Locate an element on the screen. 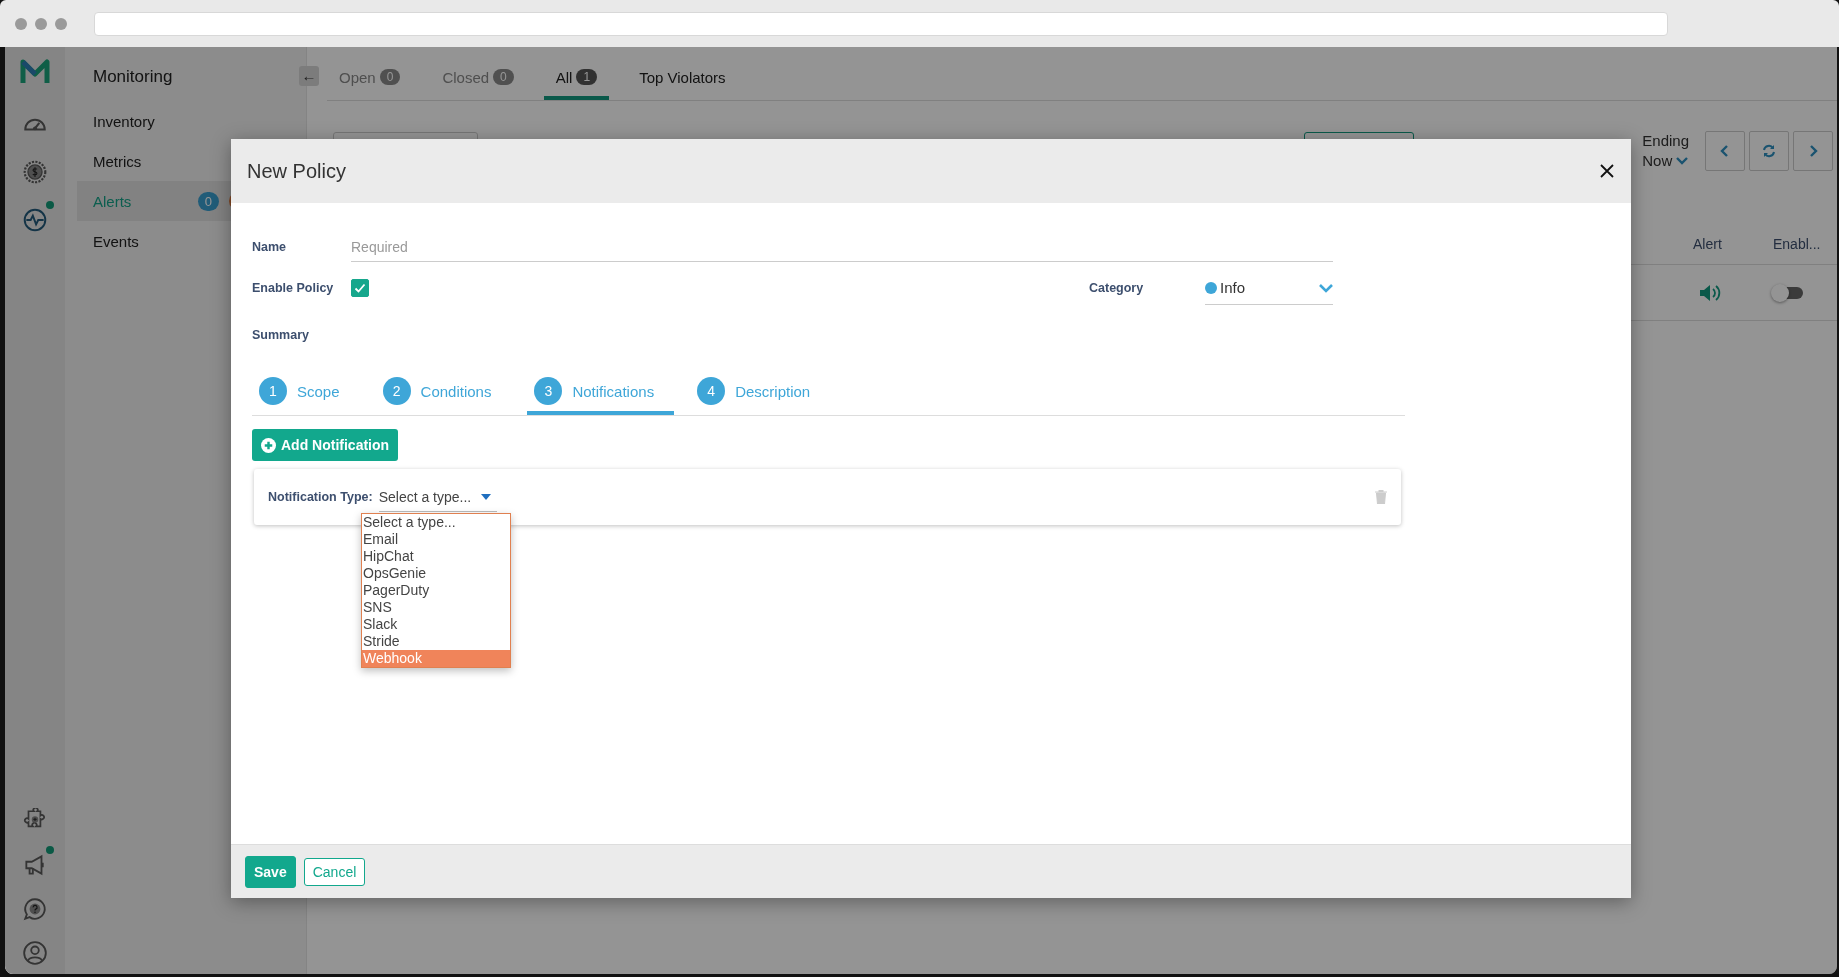  step-tab: 1 Scope is located at coordinates (306, 393).